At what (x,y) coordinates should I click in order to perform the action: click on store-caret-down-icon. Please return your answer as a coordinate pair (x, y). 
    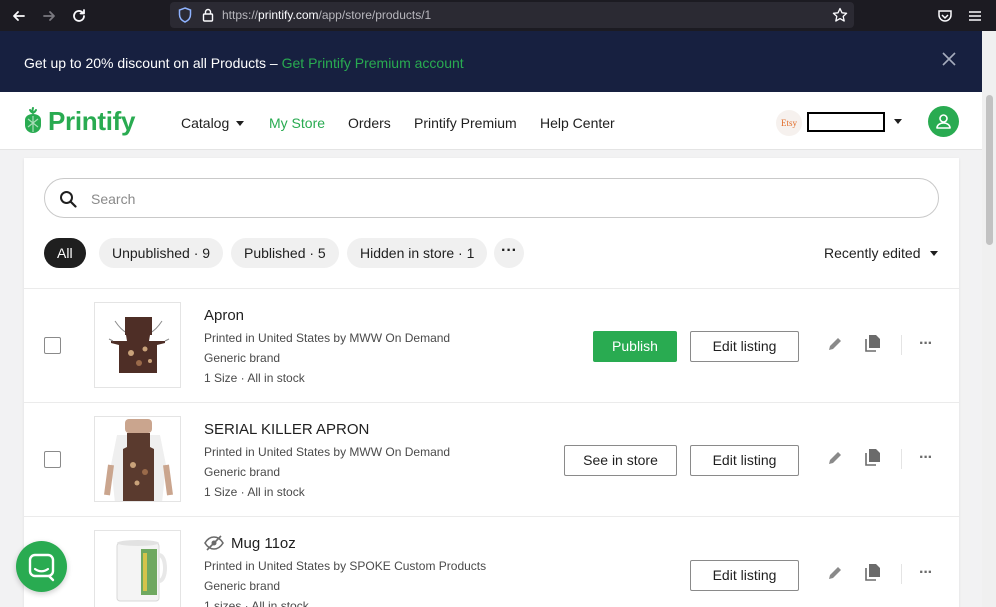
    Looking at the image, I should click on (898, 121).